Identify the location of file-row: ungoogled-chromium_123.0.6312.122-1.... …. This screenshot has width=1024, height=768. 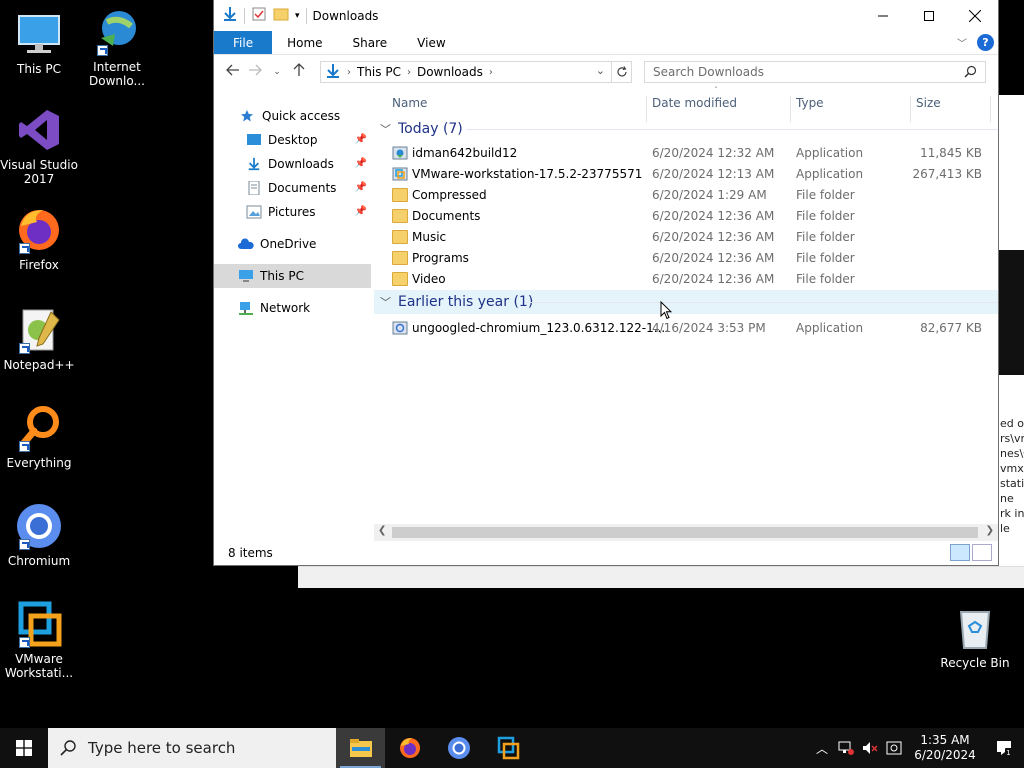
(686, 328).